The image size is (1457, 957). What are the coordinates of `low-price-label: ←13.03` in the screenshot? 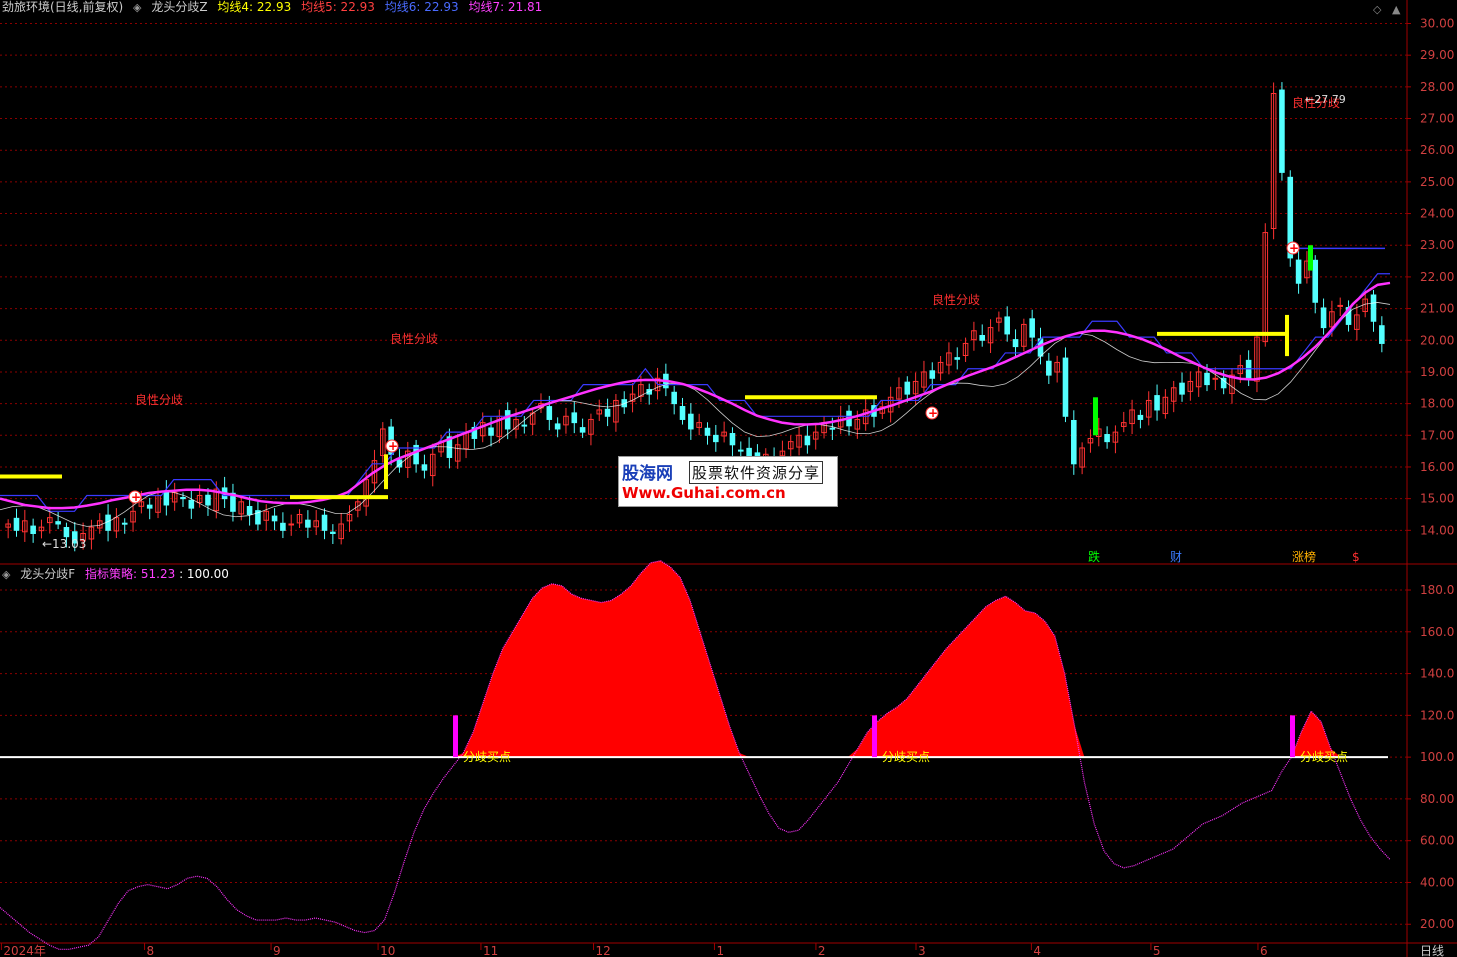 It's located at (64, 544).